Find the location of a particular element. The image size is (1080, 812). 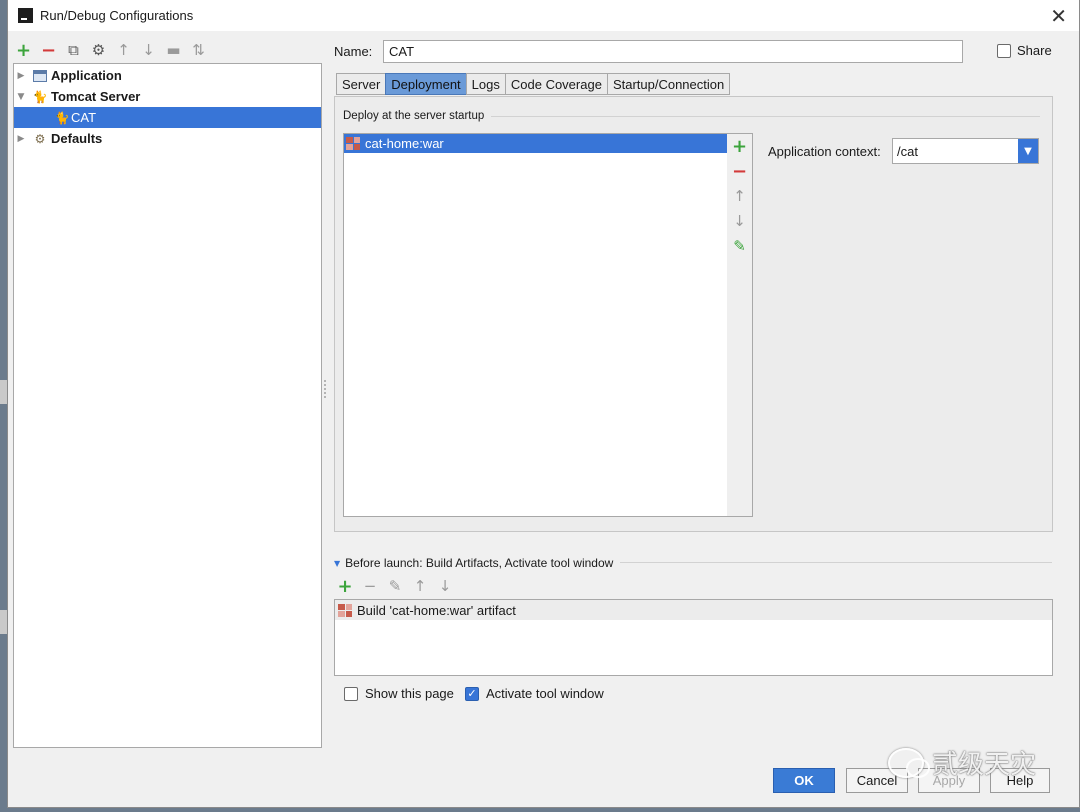

tree-item-label: Defaults is located at coordinates (77, 138).